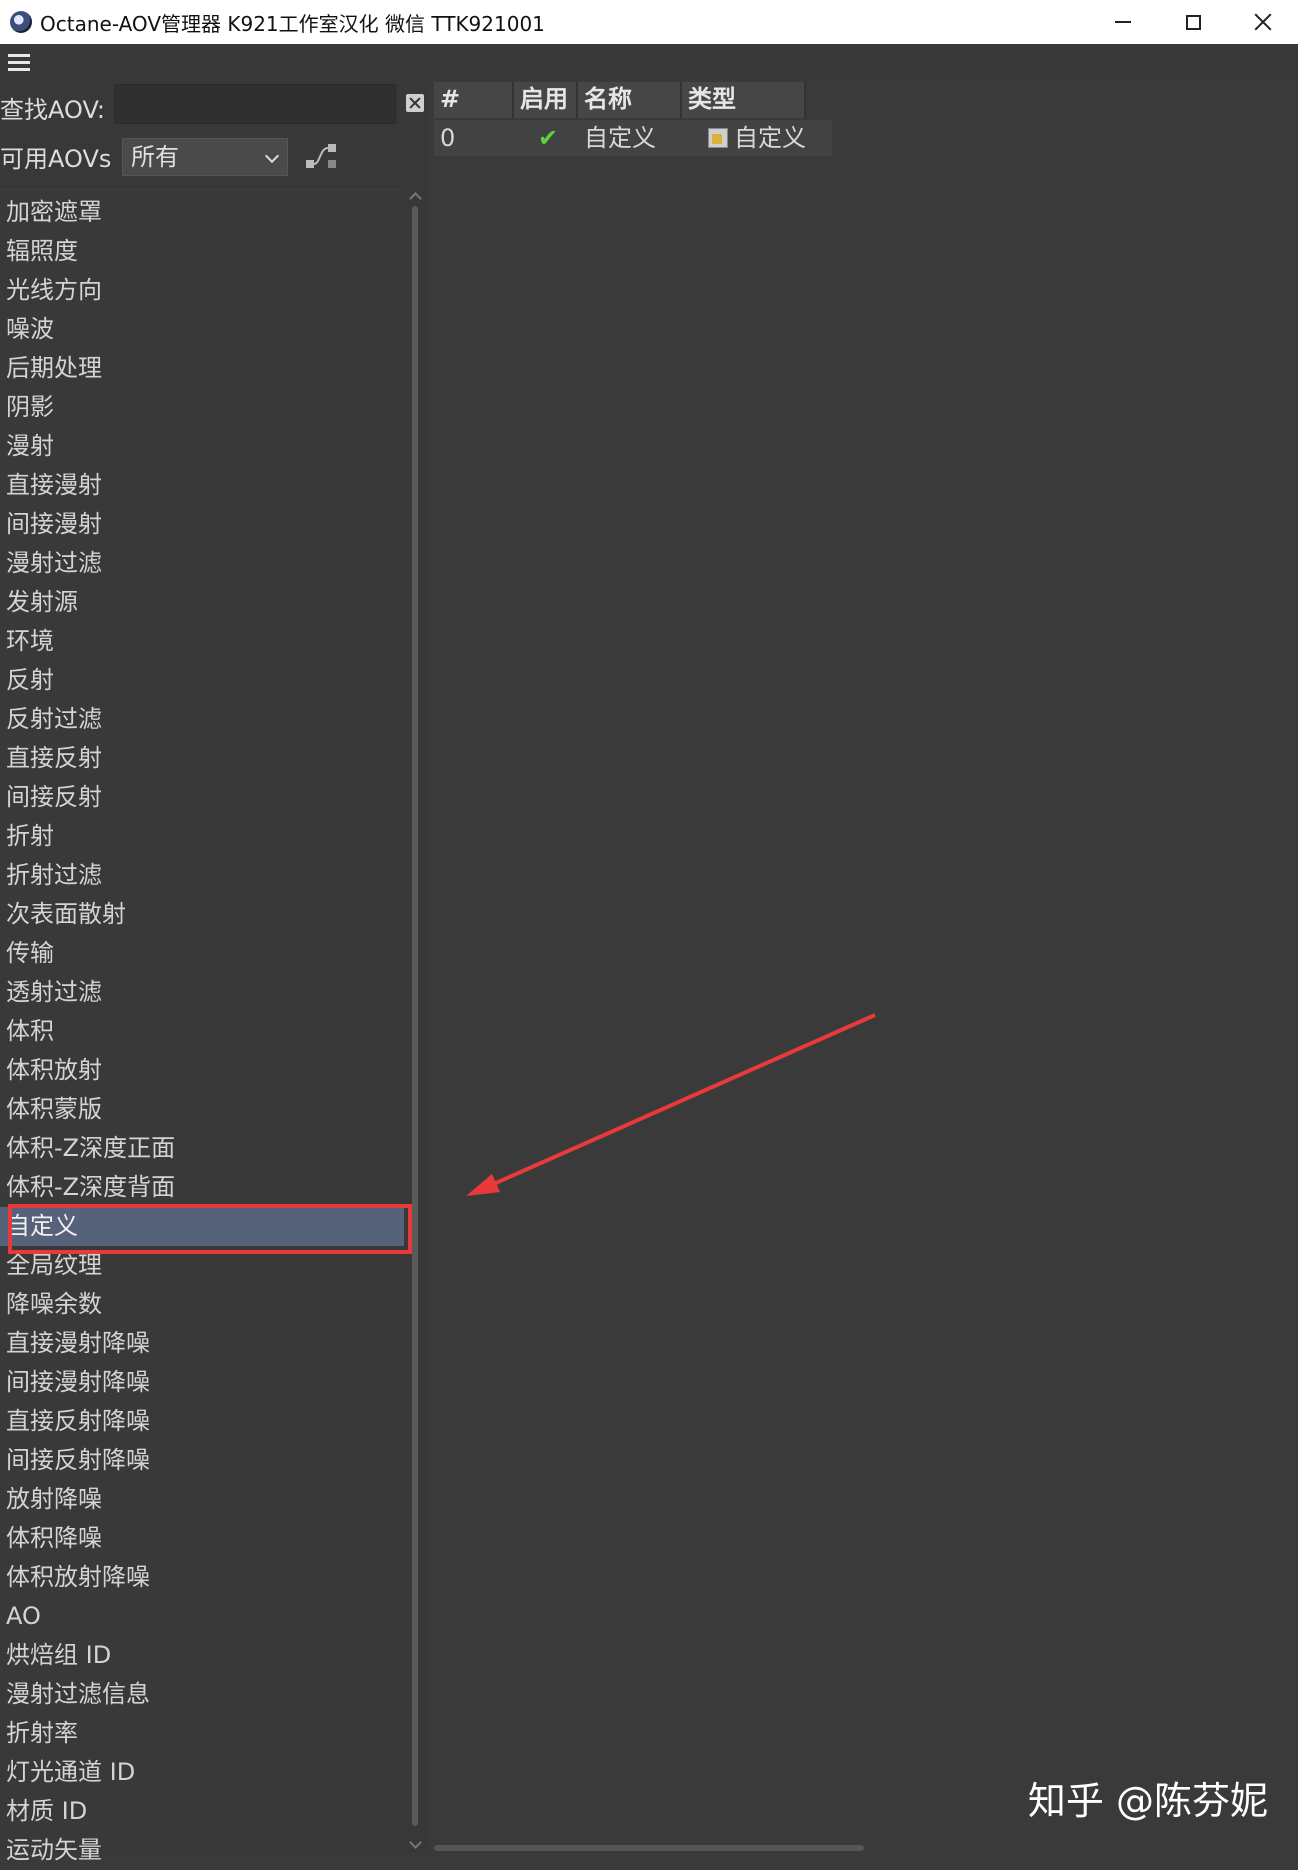 This screenshot has height=1870, width=1298. What do you see at coordinates (718, 138) in the screenshot?
I see `custom-aov-icon` at bounding box center [718, 138].